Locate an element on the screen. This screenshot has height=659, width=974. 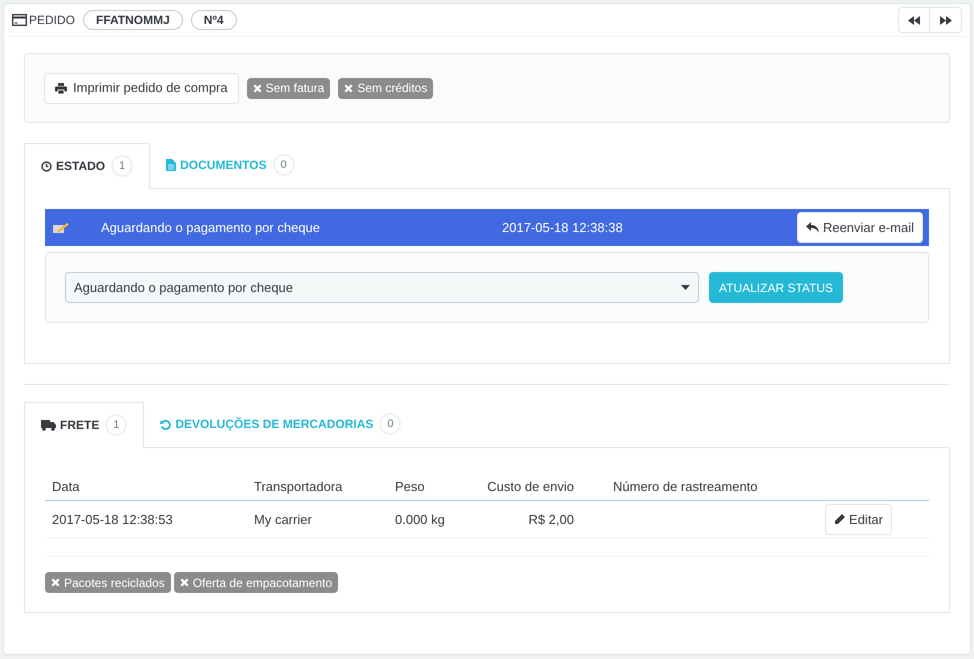
order-reference: FFATNOMMJ is located at coordinates (133, 20).